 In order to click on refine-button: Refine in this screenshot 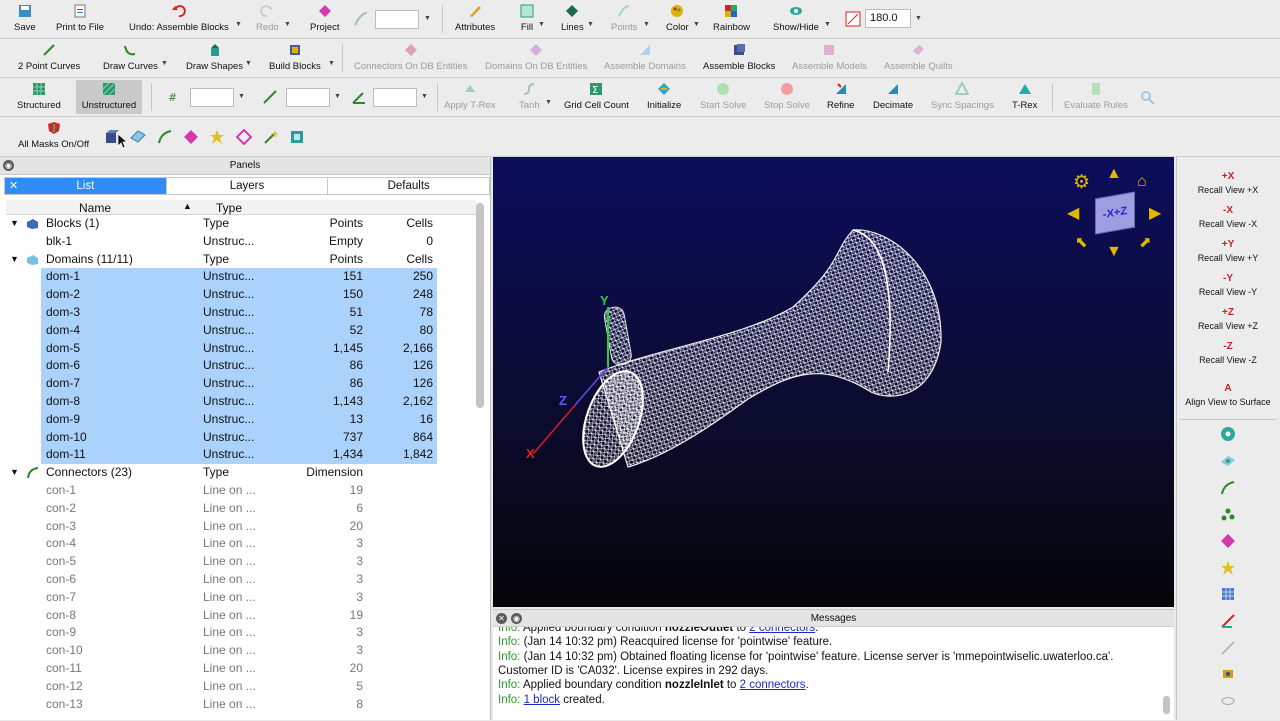, I will do `click(840, 96)`.